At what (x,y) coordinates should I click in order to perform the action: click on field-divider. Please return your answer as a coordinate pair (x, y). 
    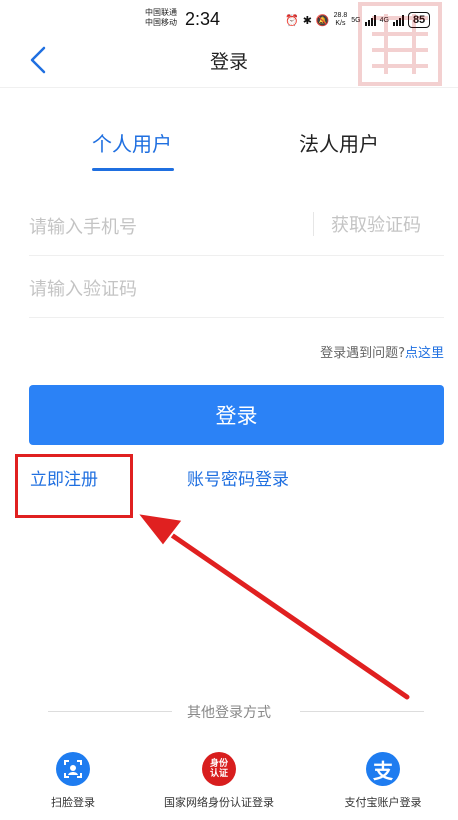
    Looking at the image, I should click on (313, 224).